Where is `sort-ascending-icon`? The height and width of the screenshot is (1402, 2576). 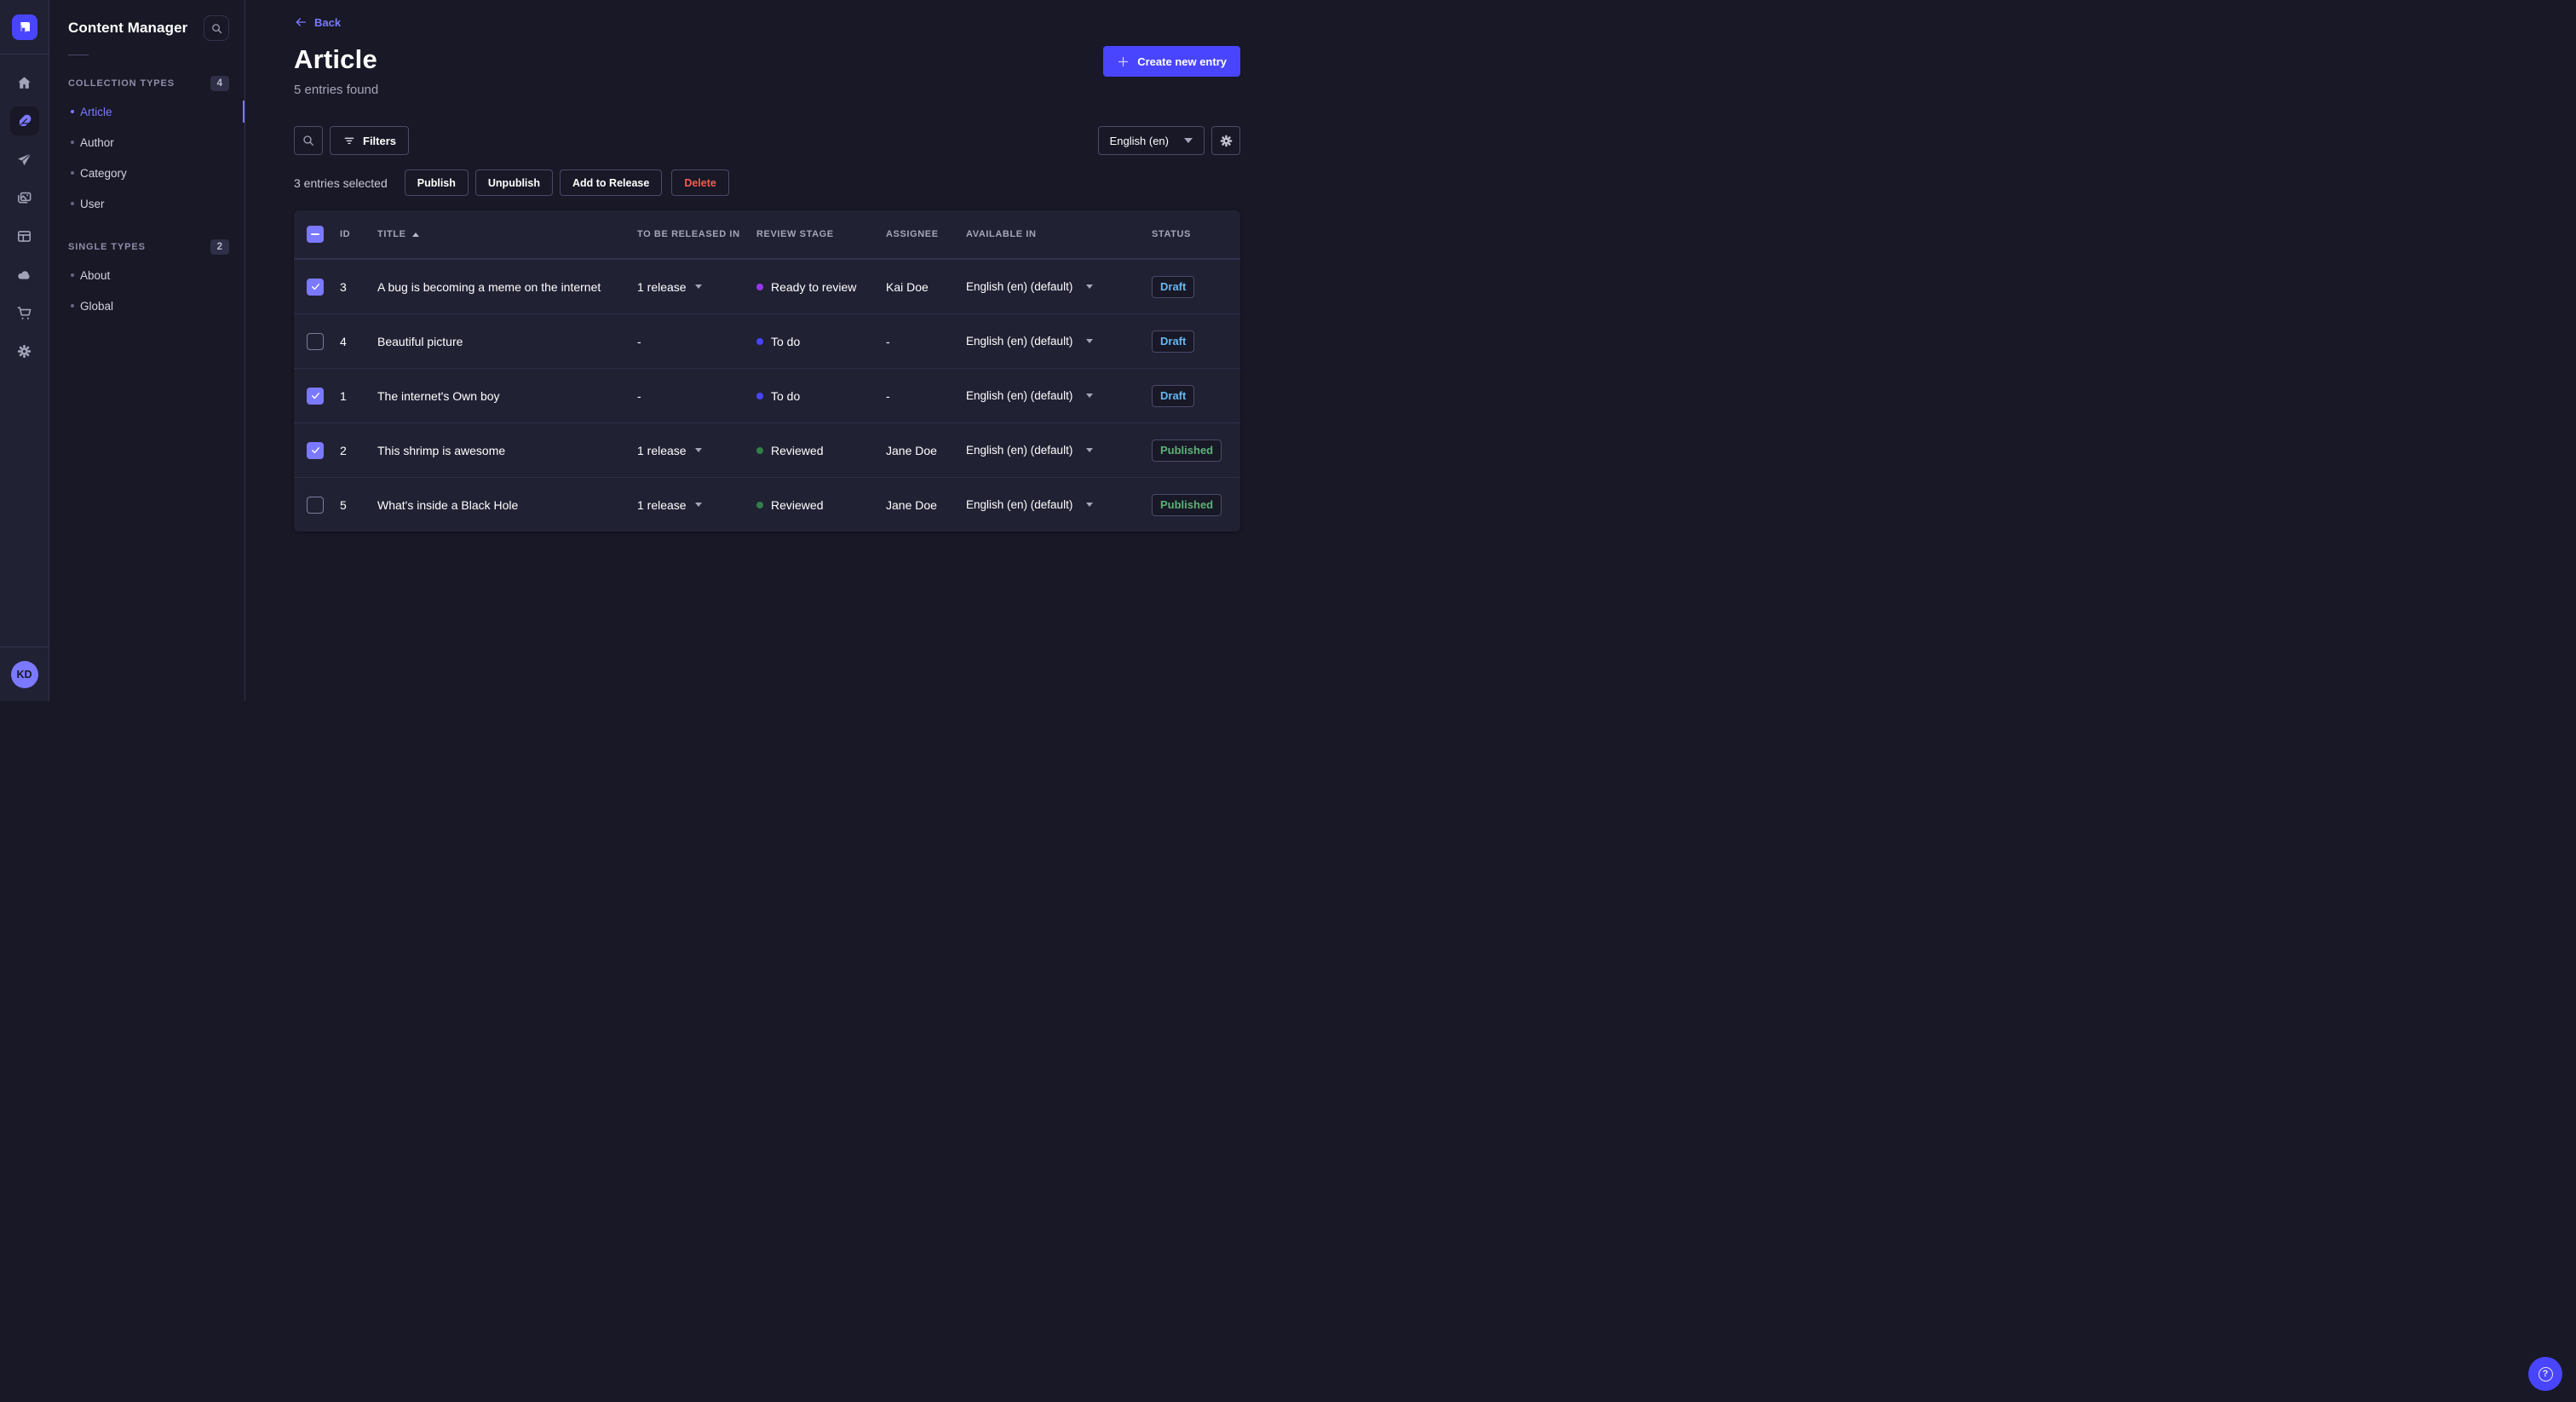
sort-ascending-icon is located at coordinates (415, 234).